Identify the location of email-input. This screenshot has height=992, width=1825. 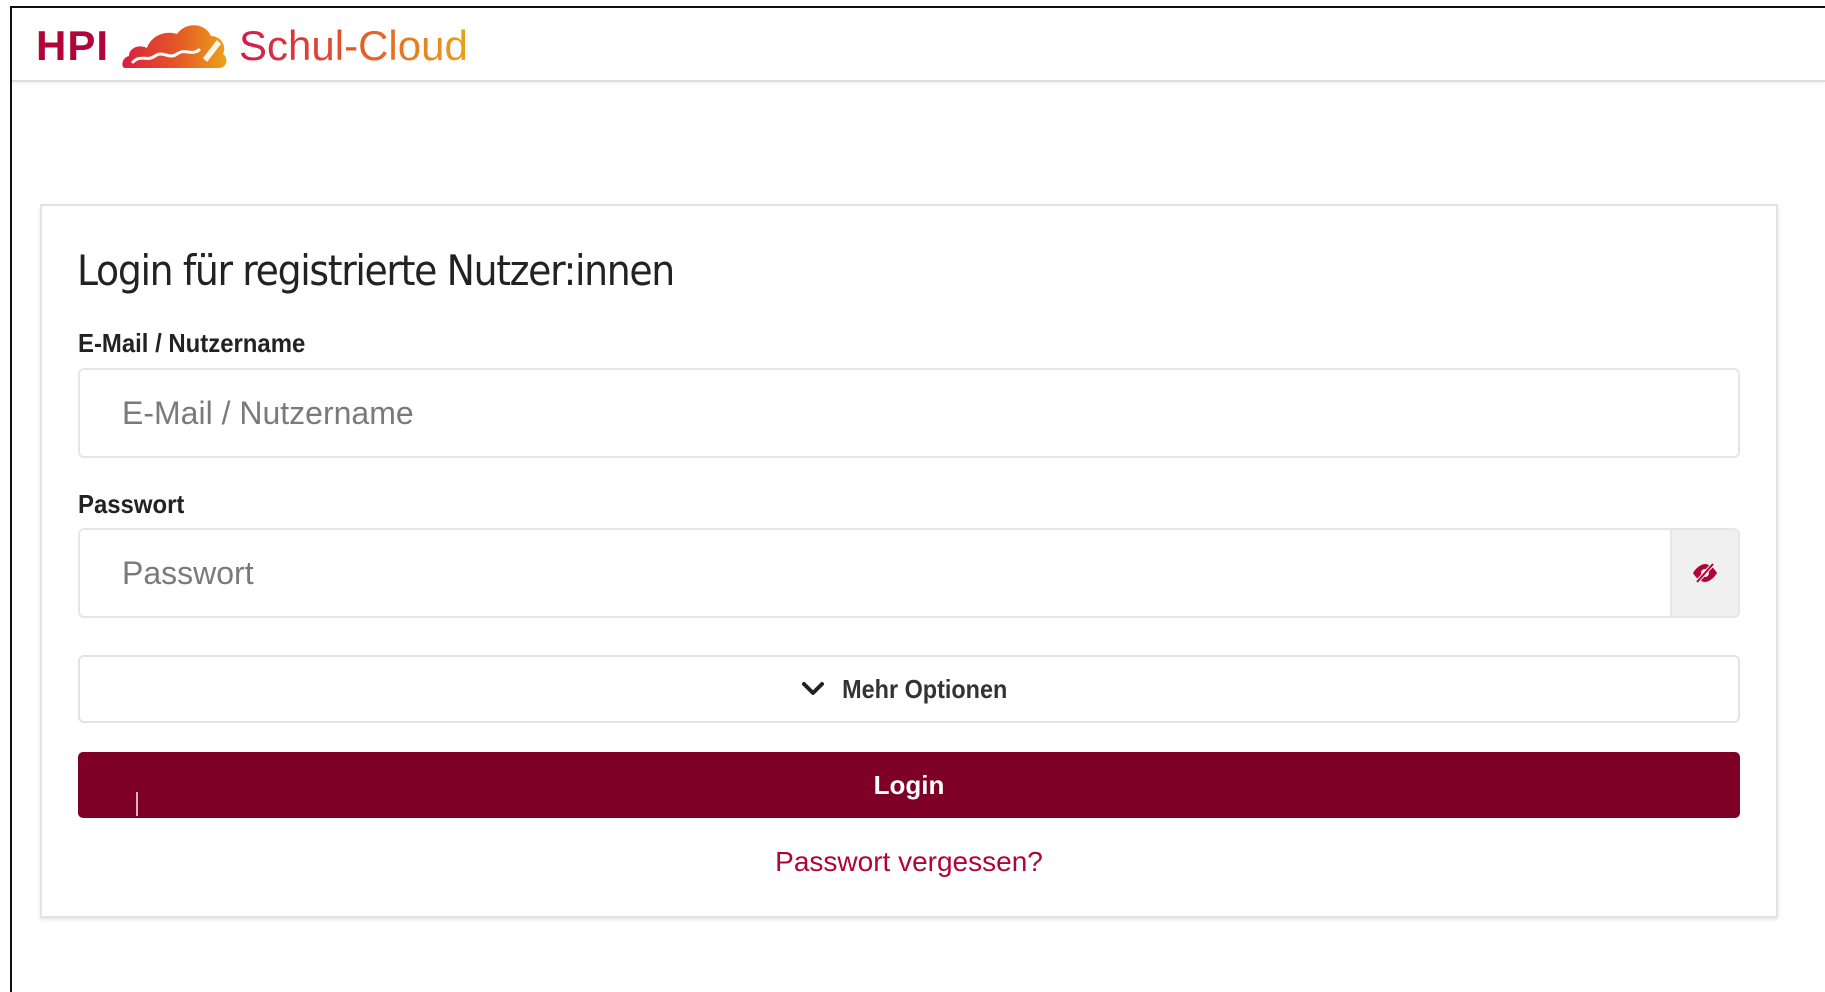
(909, 413).